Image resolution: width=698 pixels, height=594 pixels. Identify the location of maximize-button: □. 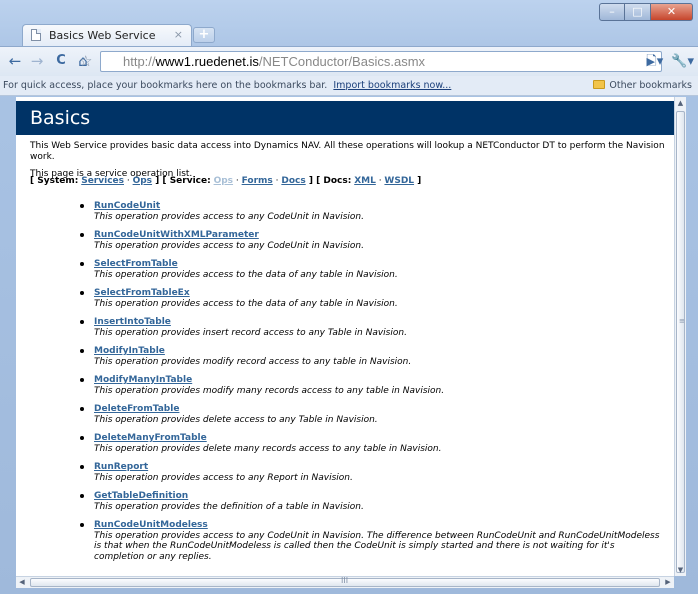
(638, 12).